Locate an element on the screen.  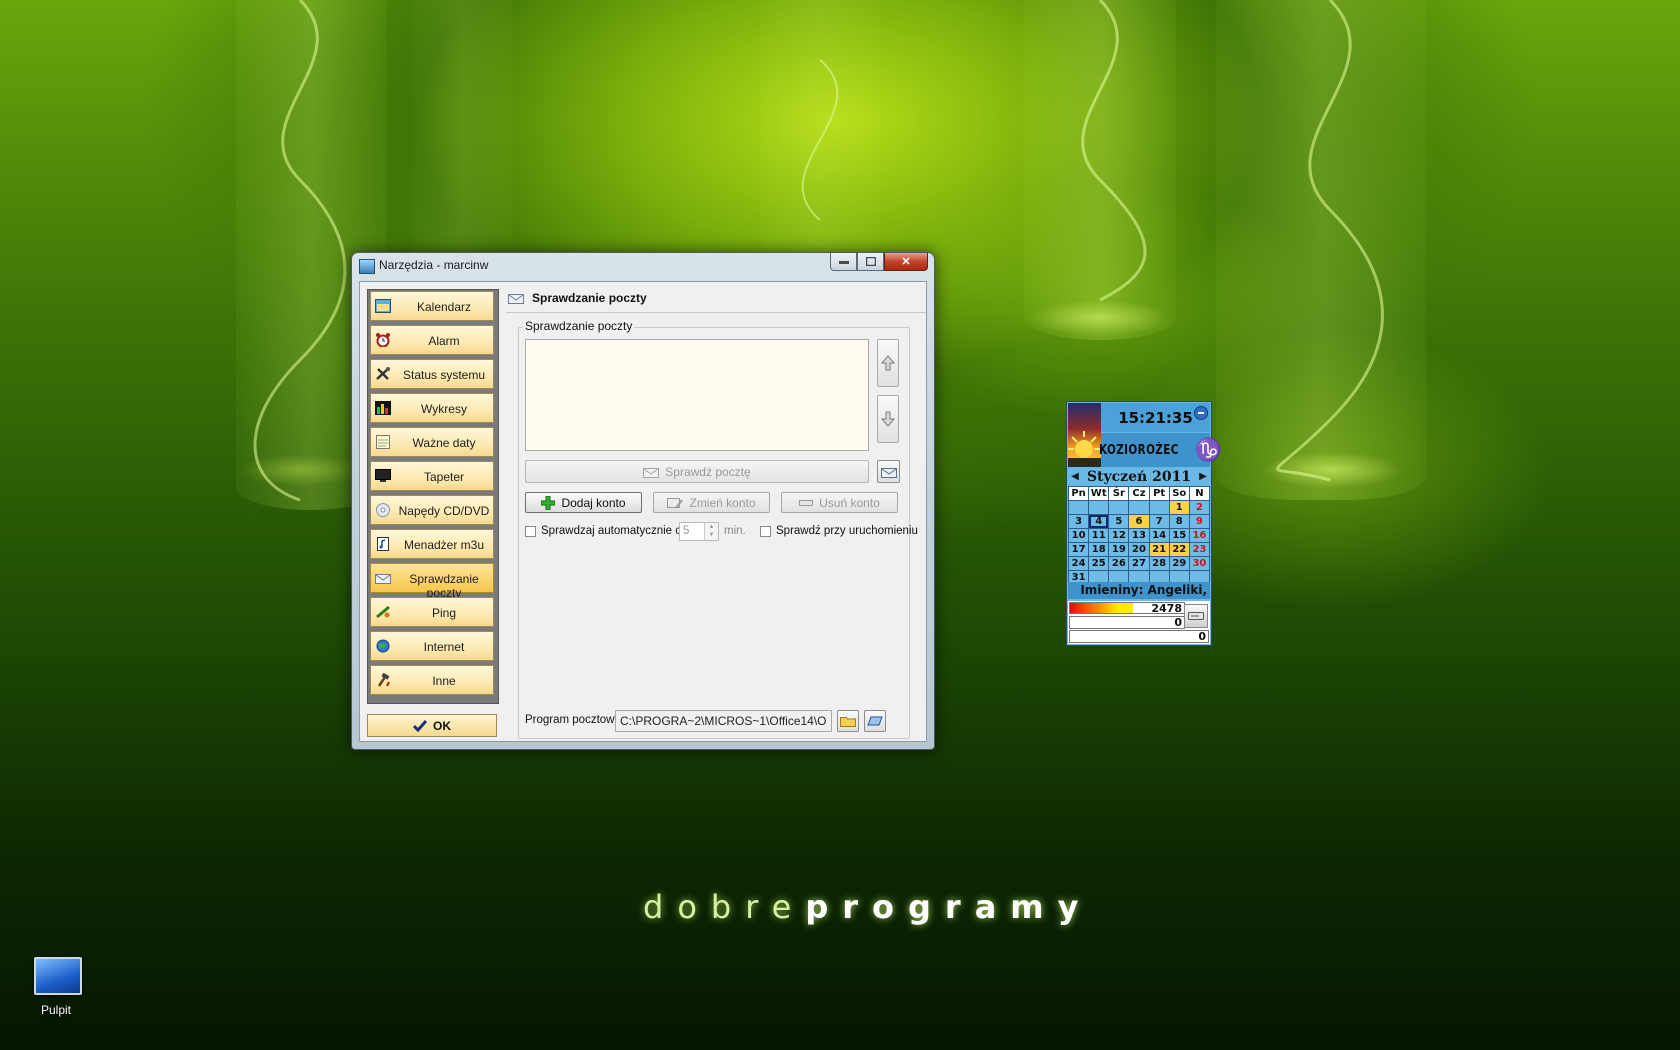
calendar-empty-cell is located at coordinates (1099, 507).